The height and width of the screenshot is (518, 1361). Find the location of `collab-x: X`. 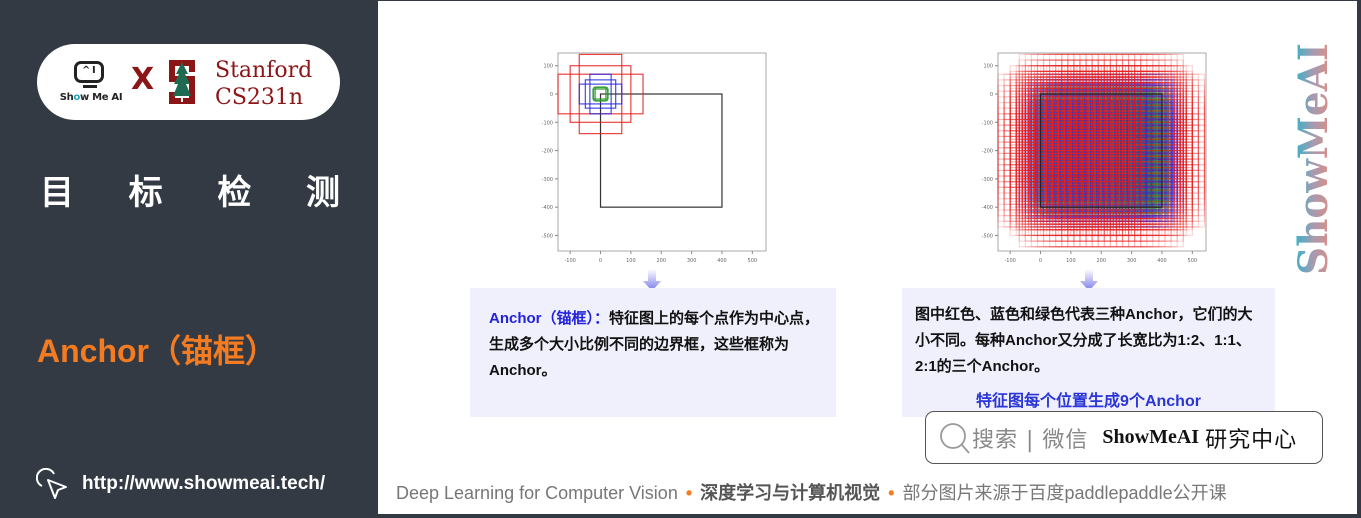

collab-x: X is located at coordinates (143, 79).